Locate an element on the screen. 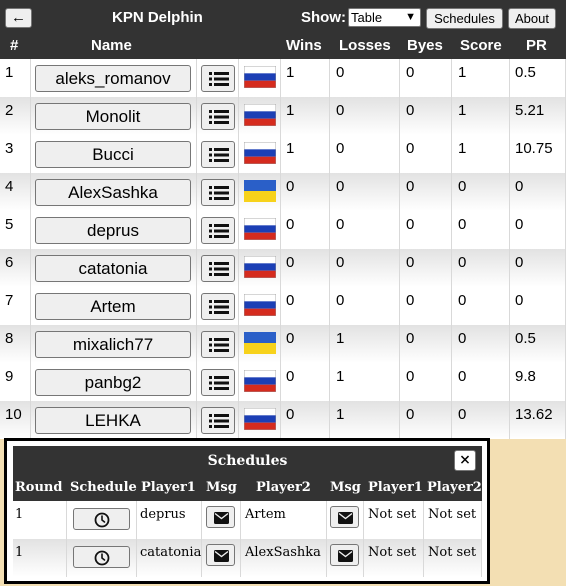 The width and height of the screenshot is (566, 586). player-name-button: catatonia is located at coordinates (113, 268).